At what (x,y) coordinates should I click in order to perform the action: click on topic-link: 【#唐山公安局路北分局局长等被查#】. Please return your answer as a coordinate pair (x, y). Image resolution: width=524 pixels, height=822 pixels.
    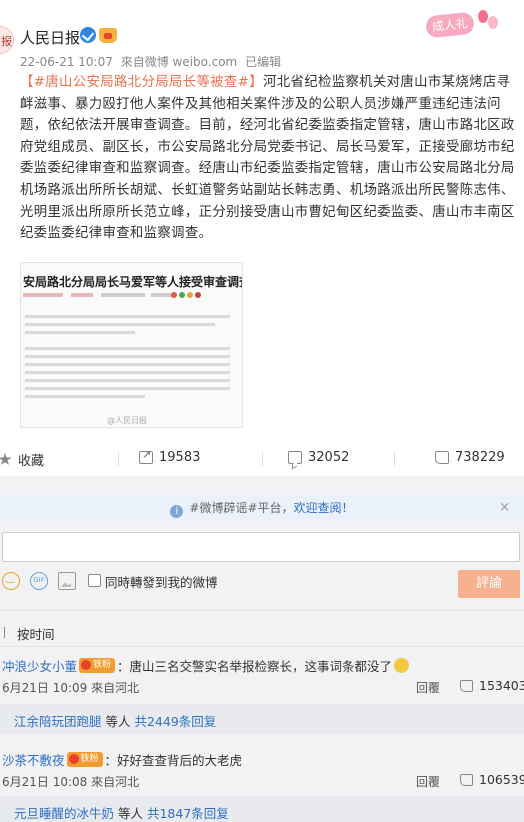
    Looking at the image, I should click on (141, 82).